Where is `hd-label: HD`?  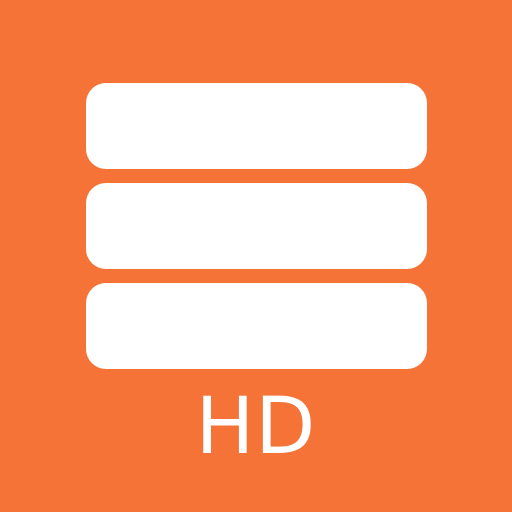 hd-label: HD is located at coordinates (256, 427).